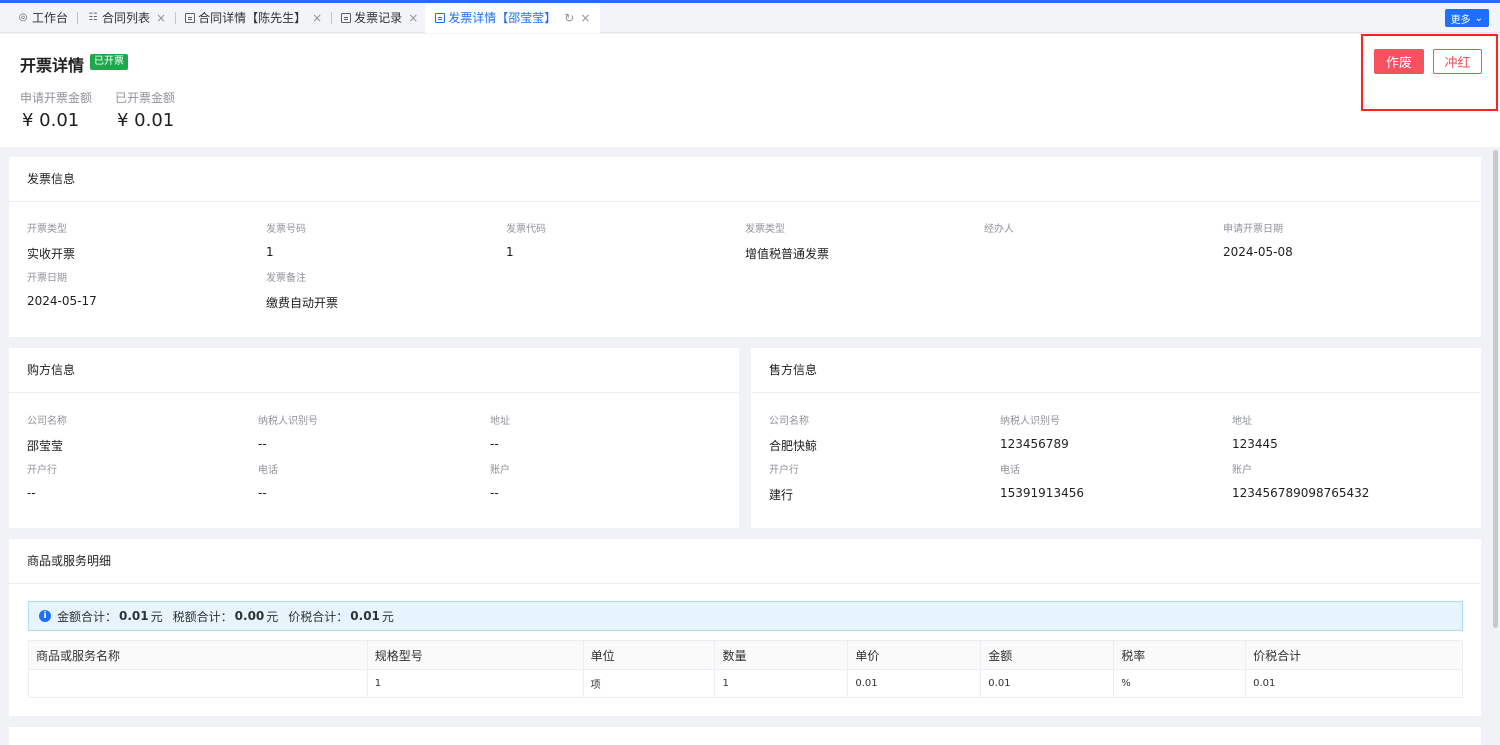 This screenshot has height=745, width=1500. I want to click on issued-amount-label: 已开票金额, so click(145, 98).